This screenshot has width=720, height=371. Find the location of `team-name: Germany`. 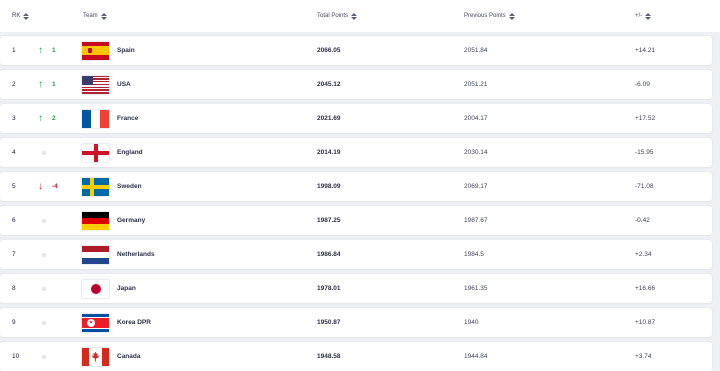

team-name: Germany is located at coordinates (131, 220).